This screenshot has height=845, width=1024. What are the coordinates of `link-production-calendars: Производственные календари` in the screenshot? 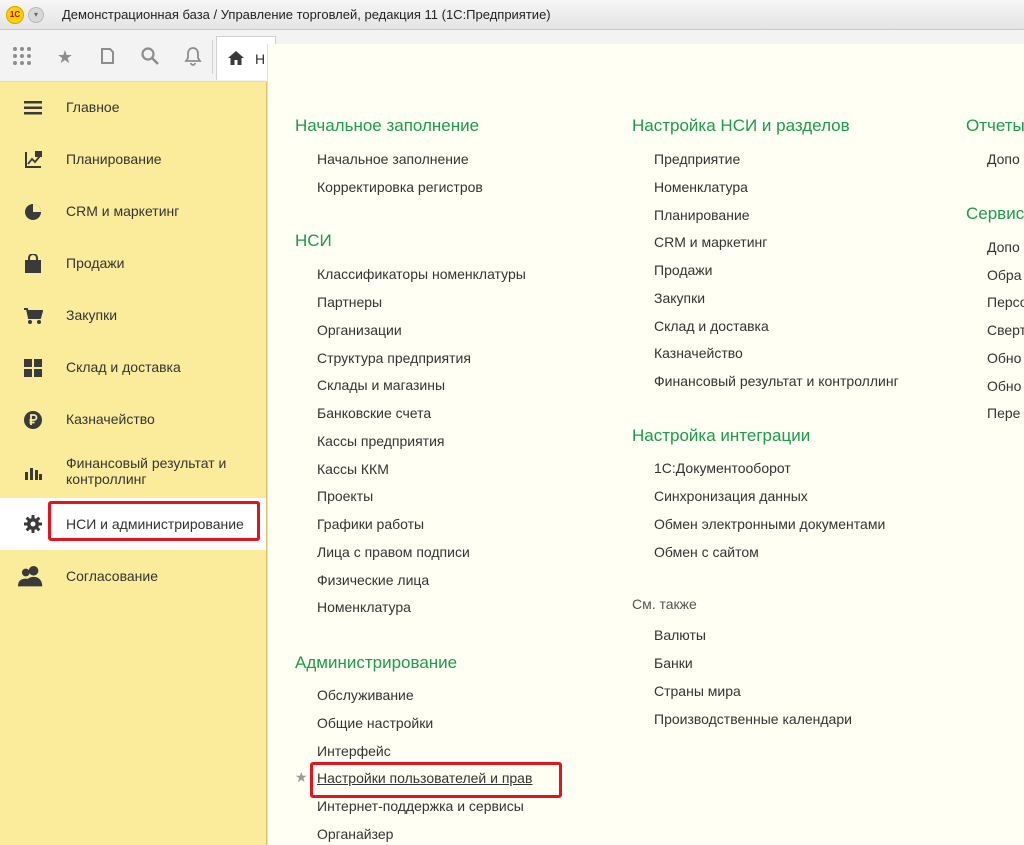 It's located at (753, 719).